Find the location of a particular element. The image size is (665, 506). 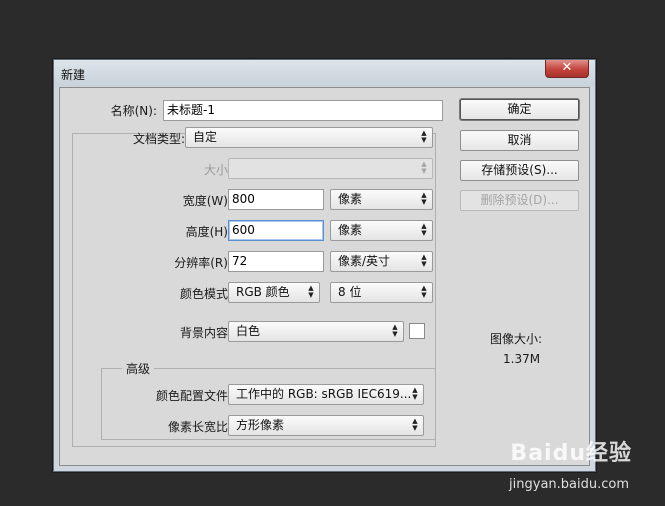

width-unit-select: 像素 ▲ ▼ is located at coordinates (381, 199).